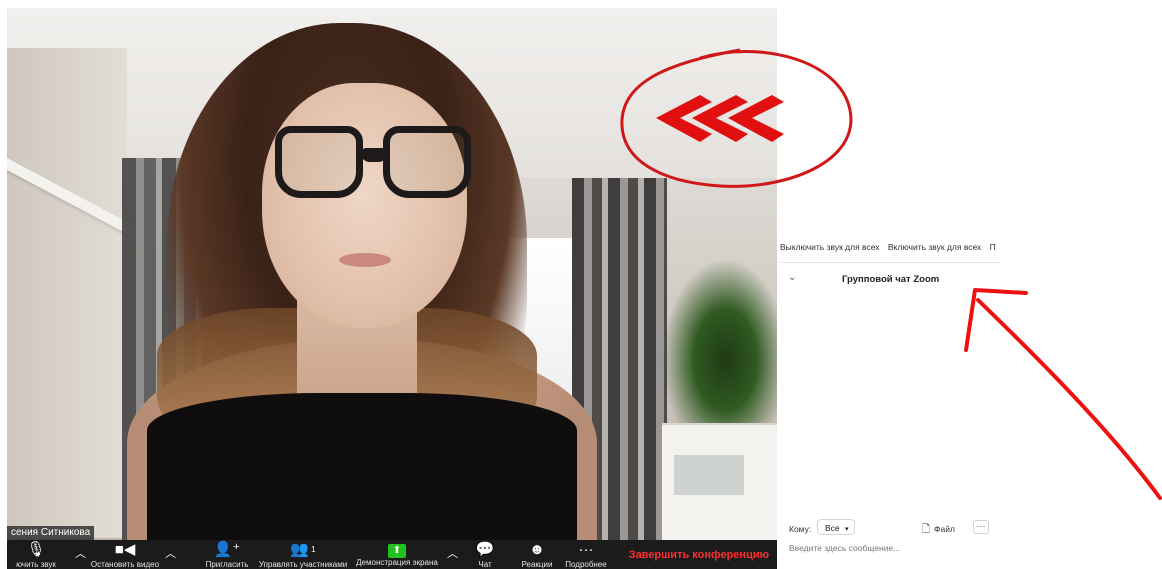  I want to click on more-button: ··· Подробнее, so click(586, 554).